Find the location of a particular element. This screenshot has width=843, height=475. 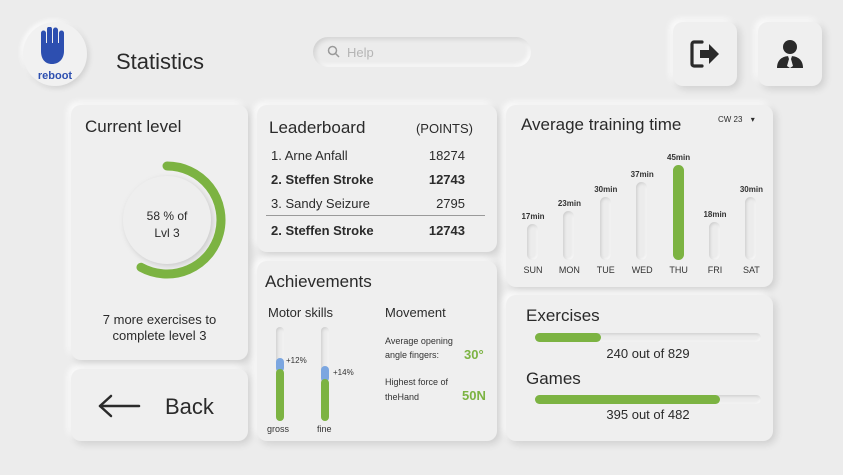

movement-title: Movement is located at coordinates (415, 312).